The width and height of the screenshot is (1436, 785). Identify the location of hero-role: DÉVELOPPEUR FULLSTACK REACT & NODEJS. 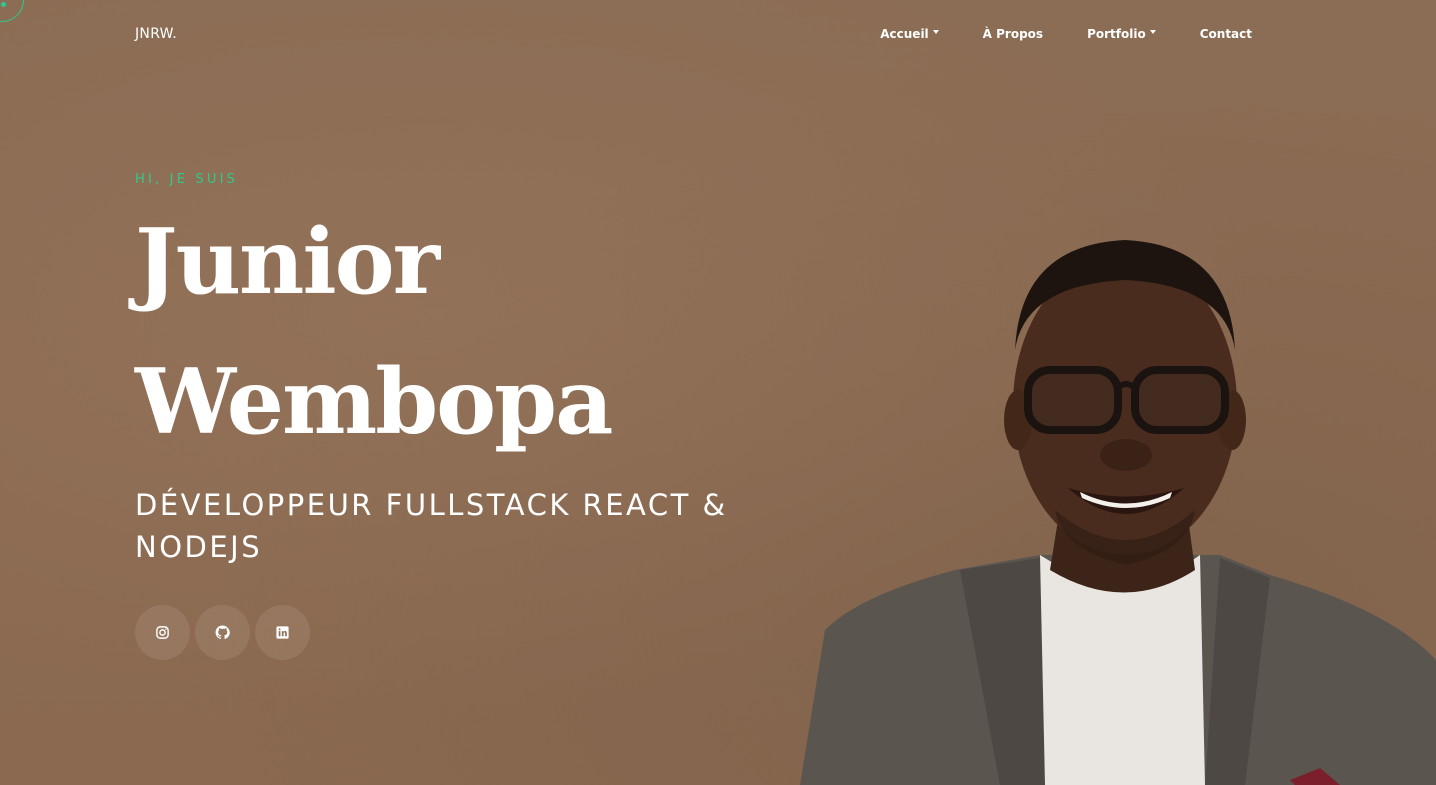
(431, 526).